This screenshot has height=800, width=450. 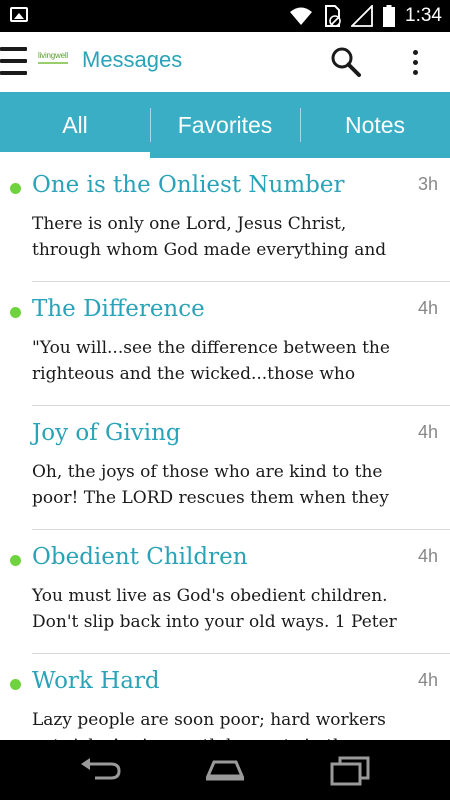 I want to click on status-bar: 1:34, so click(x=225, y=16).